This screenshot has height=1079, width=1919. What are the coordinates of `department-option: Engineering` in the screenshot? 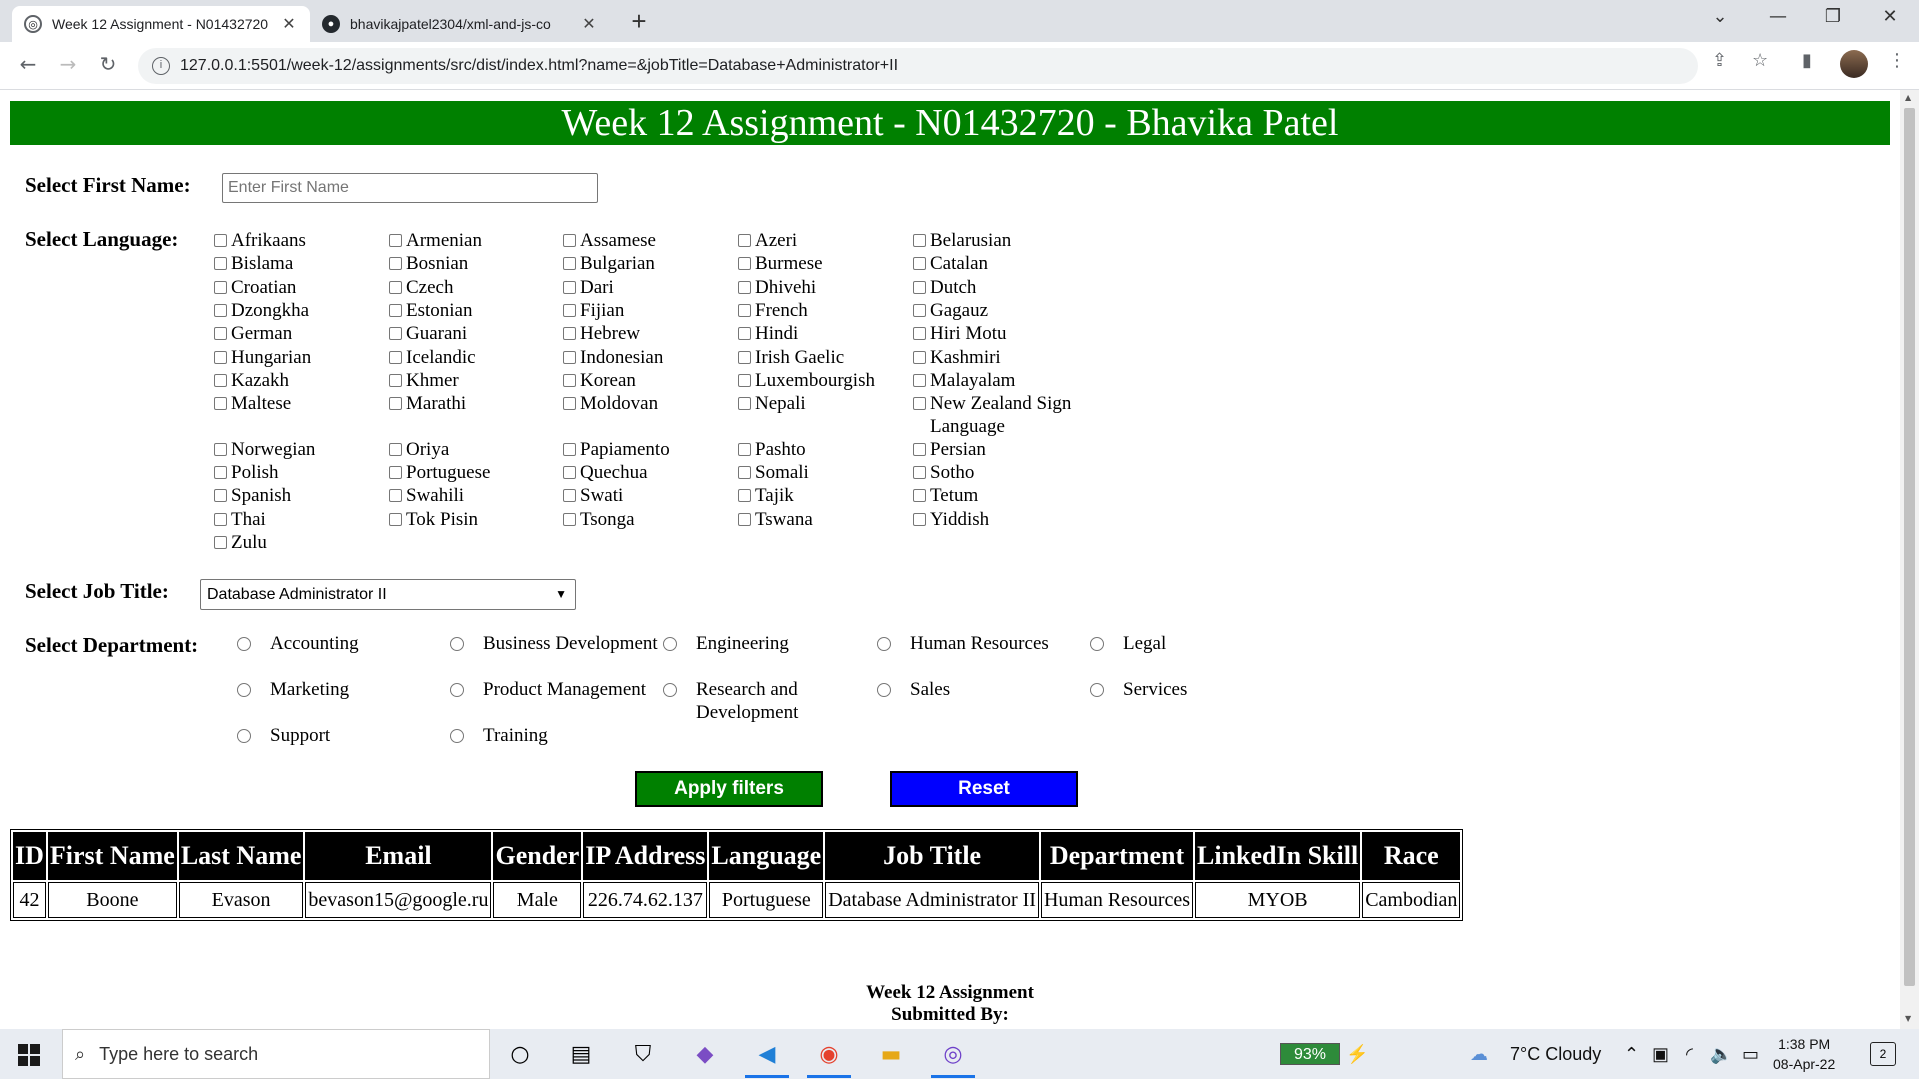 It's located at (768, 643).